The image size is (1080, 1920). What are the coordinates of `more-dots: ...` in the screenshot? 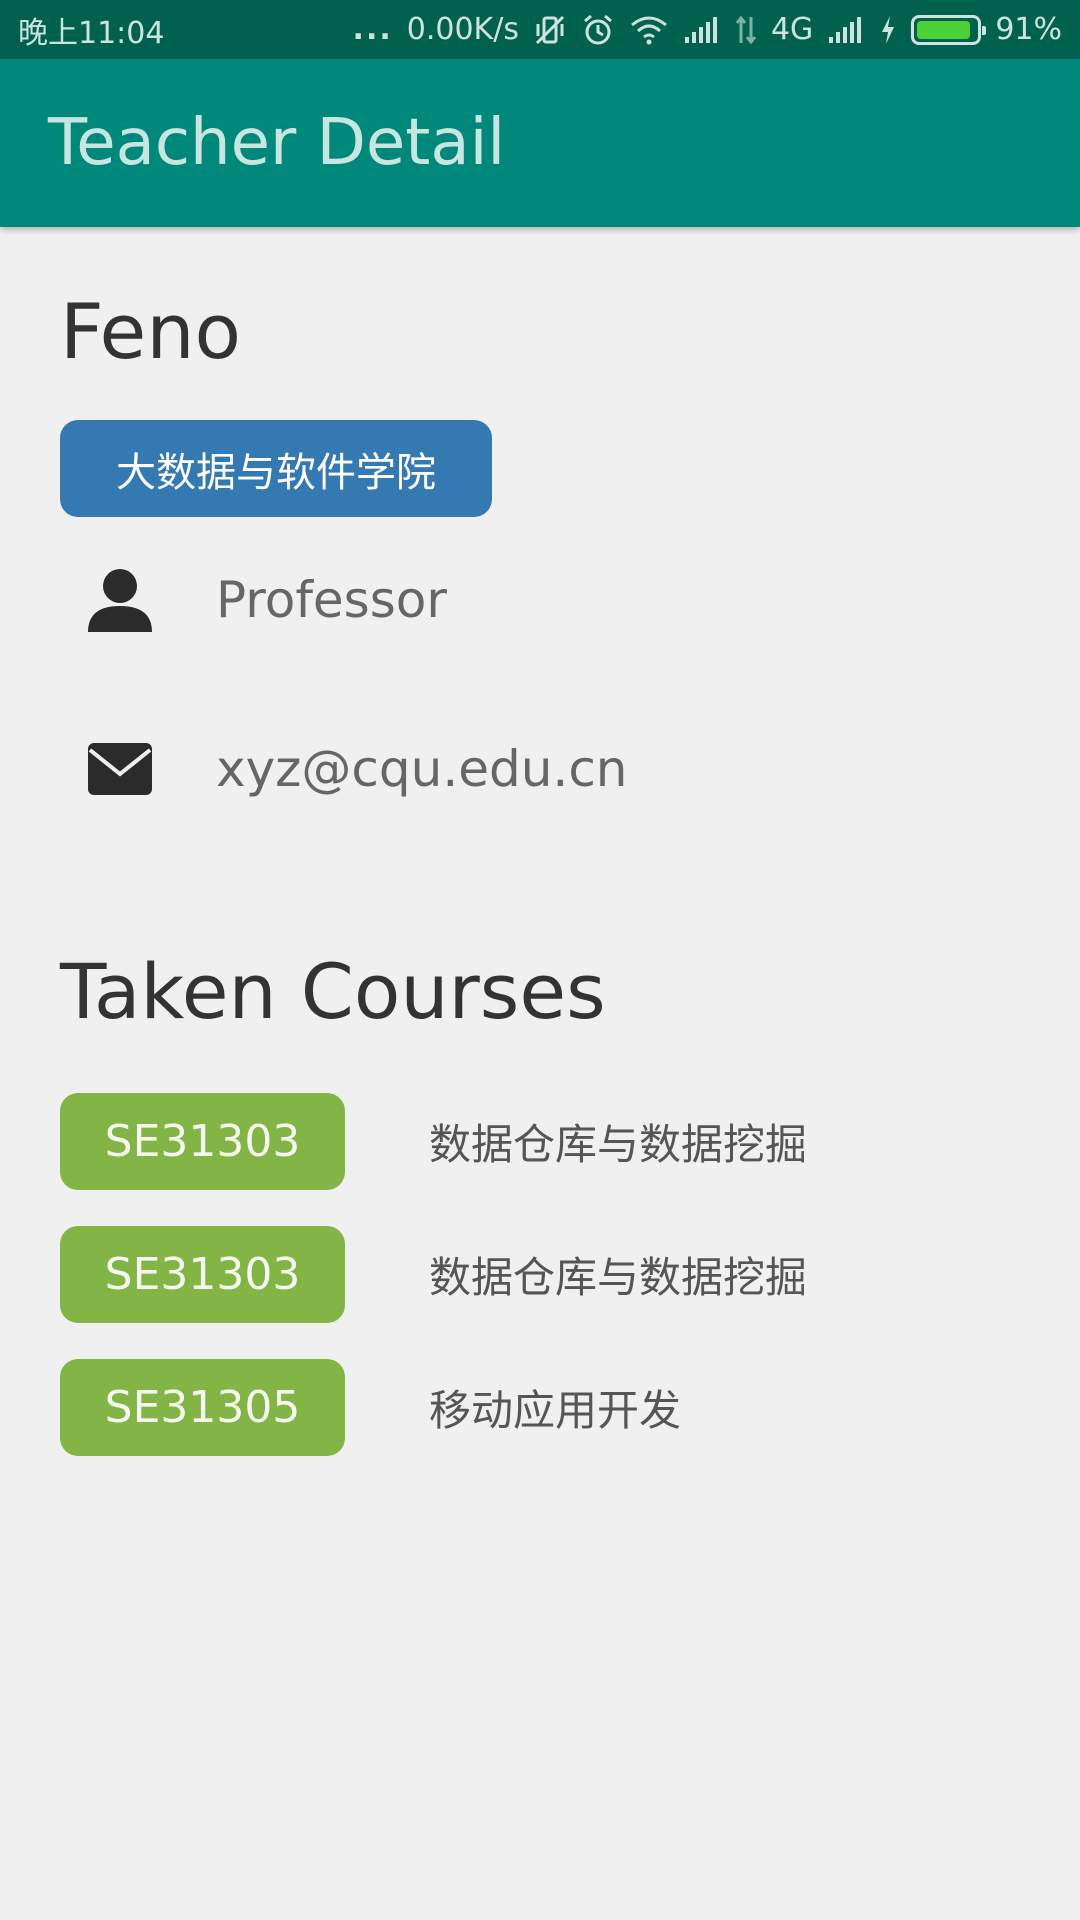 It's located at (372, 29).